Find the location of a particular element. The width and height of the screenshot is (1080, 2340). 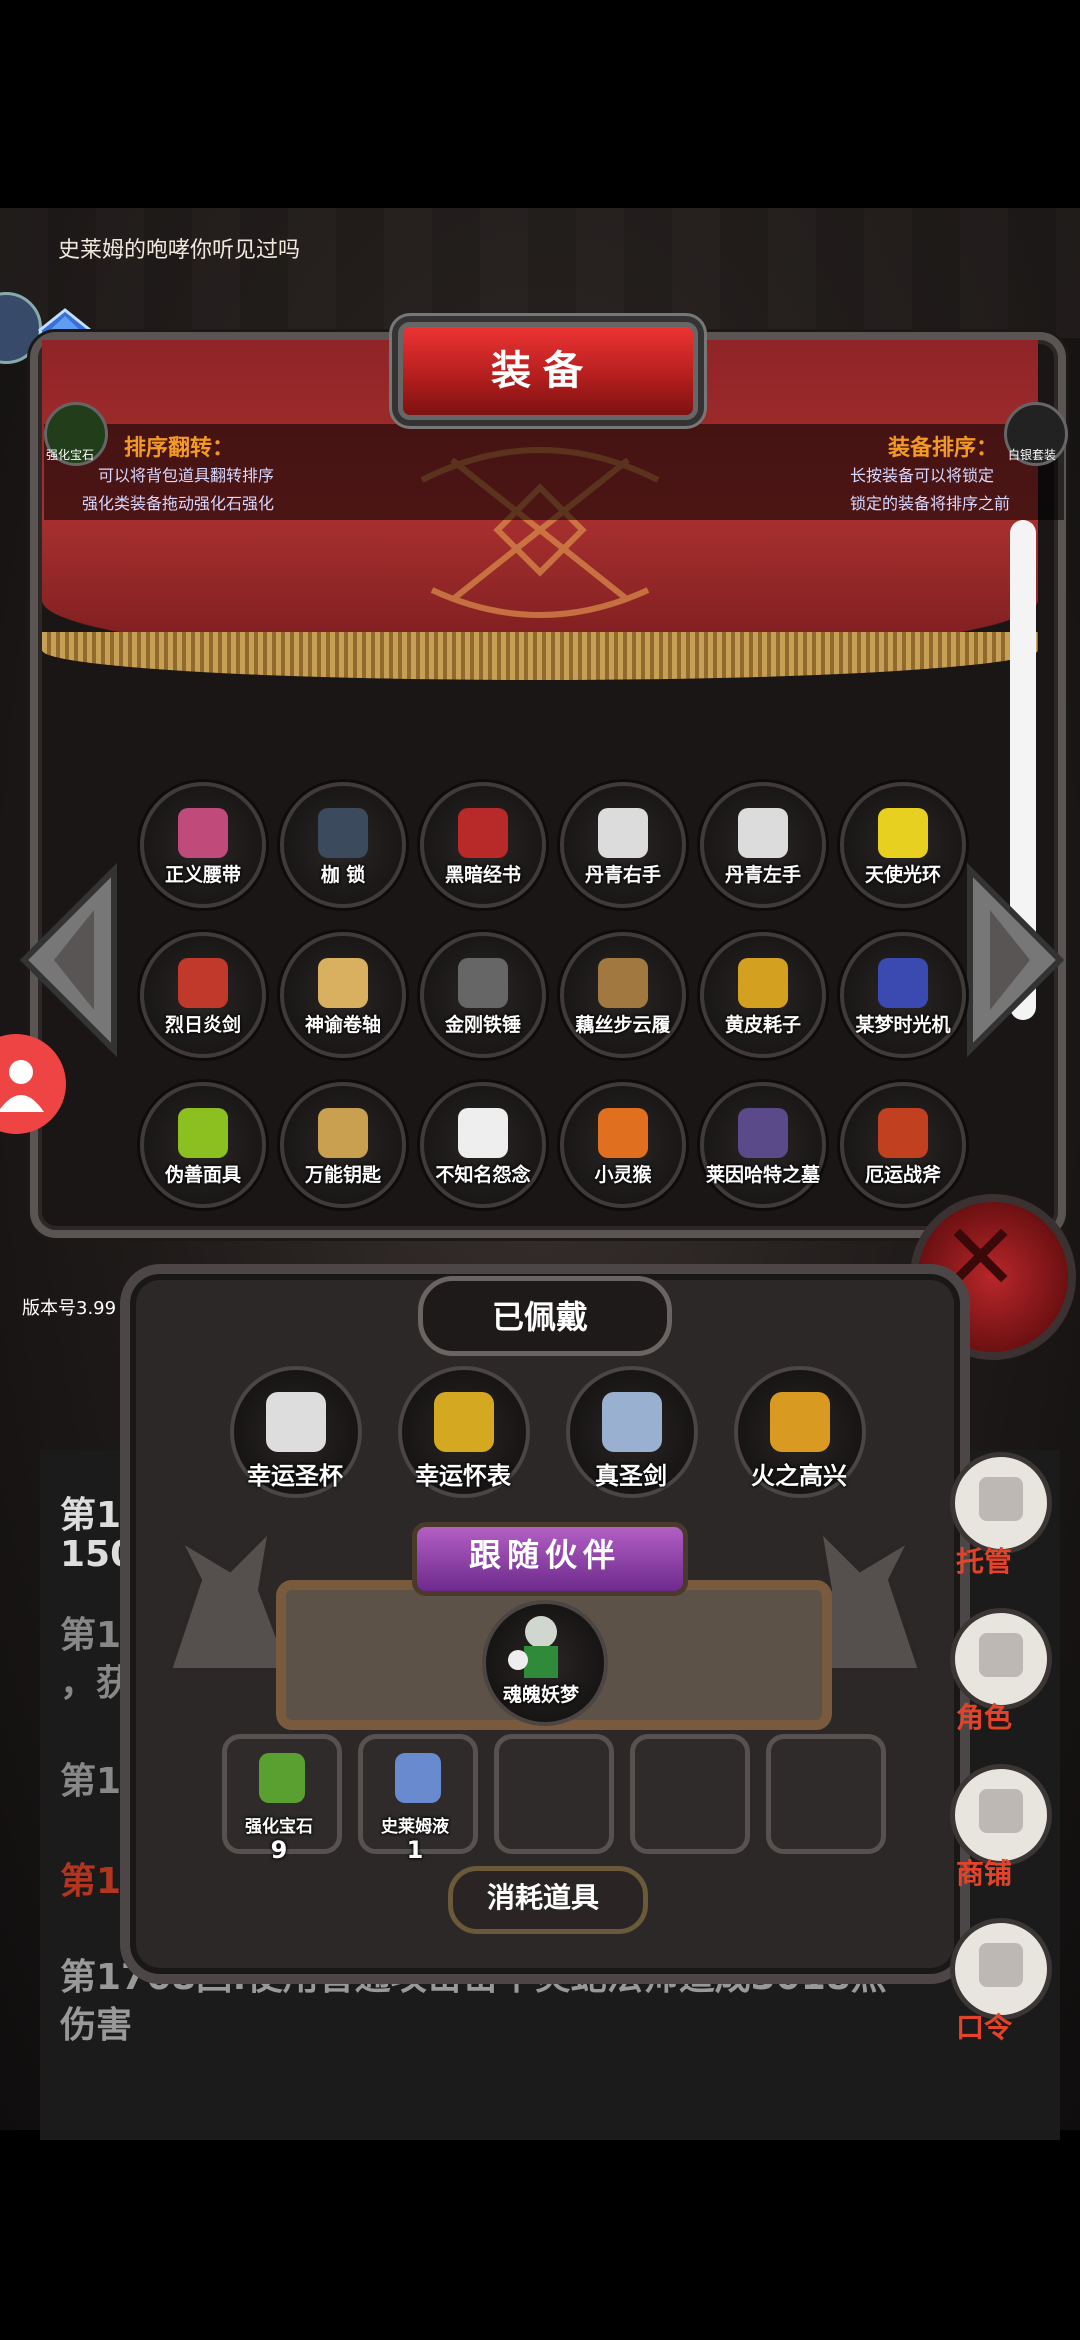

equipped-item-label: 真圣剑 is located at coordinates (631, 1476).